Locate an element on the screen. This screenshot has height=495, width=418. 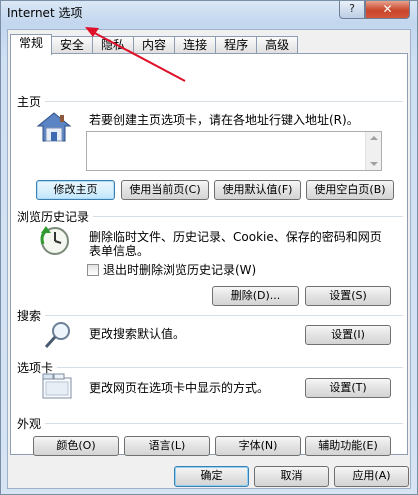
address-scrollbar is located at coordinates (373, 151).